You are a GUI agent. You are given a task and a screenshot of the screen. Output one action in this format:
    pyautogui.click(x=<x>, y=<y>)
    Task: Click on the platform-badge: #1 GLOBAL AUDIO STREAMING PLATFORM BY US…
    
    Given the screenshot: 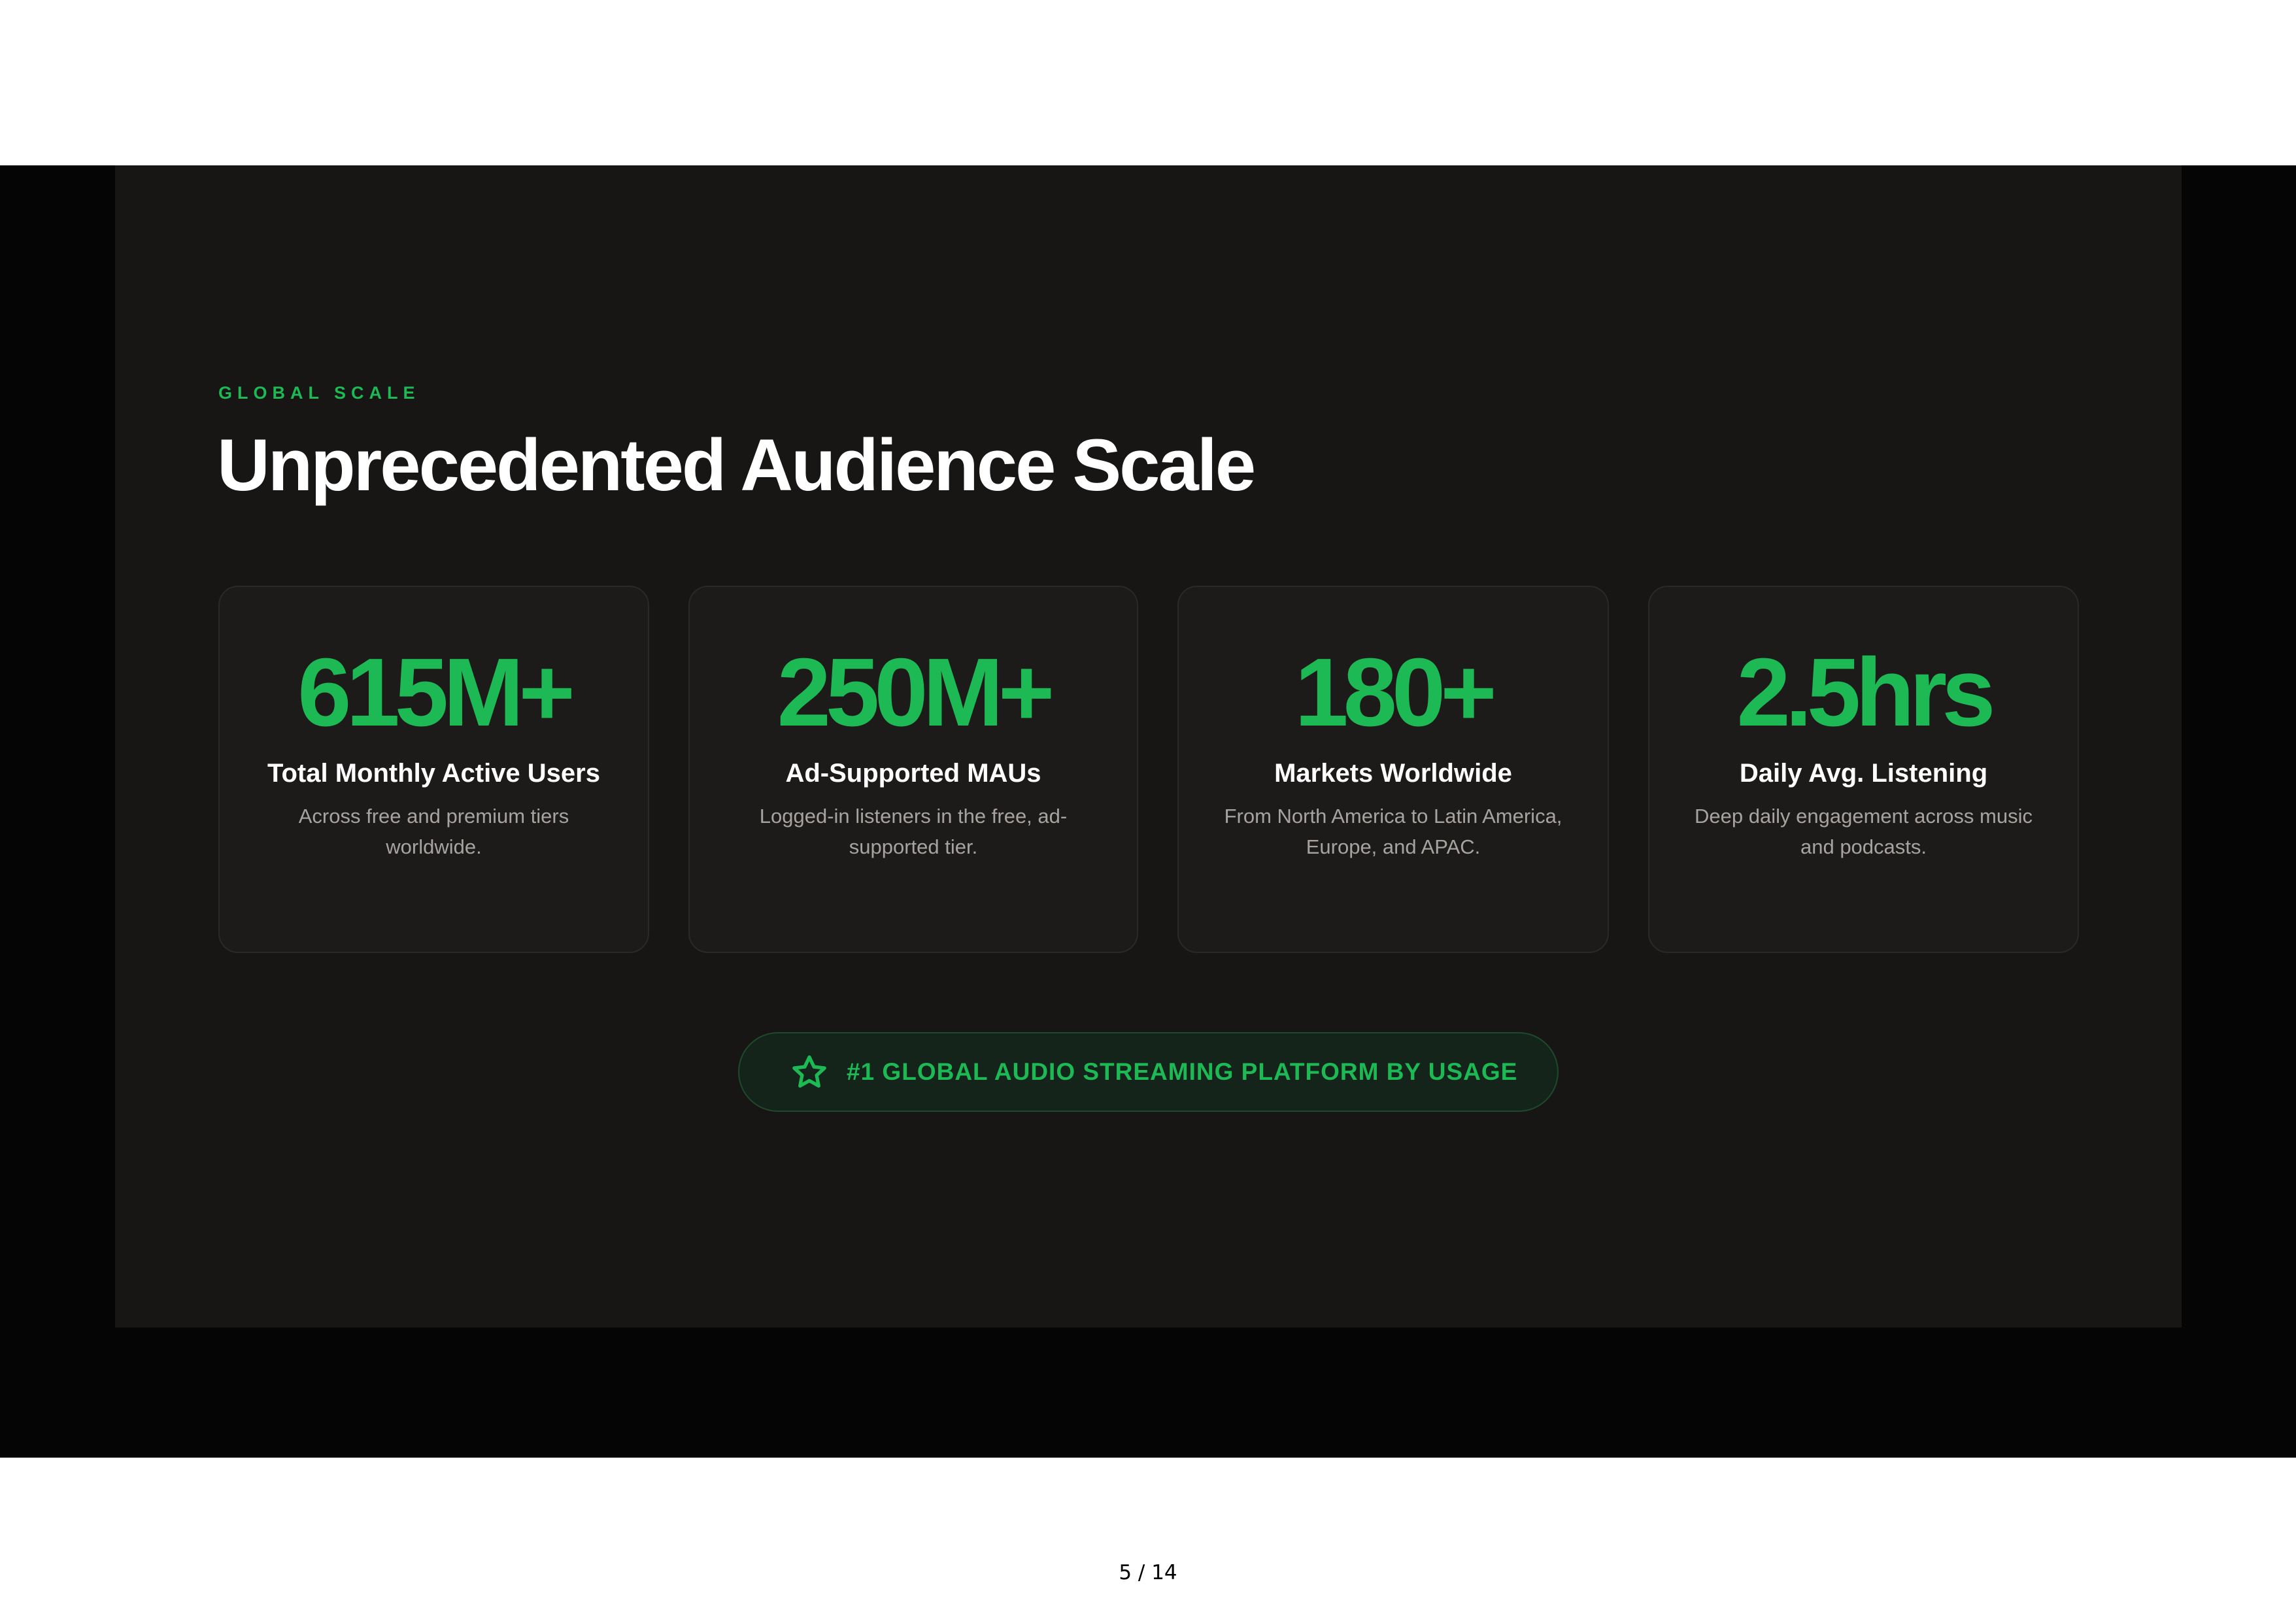 What is the action you would take?
    pyautogui.click(x=1148, y=1072)
    